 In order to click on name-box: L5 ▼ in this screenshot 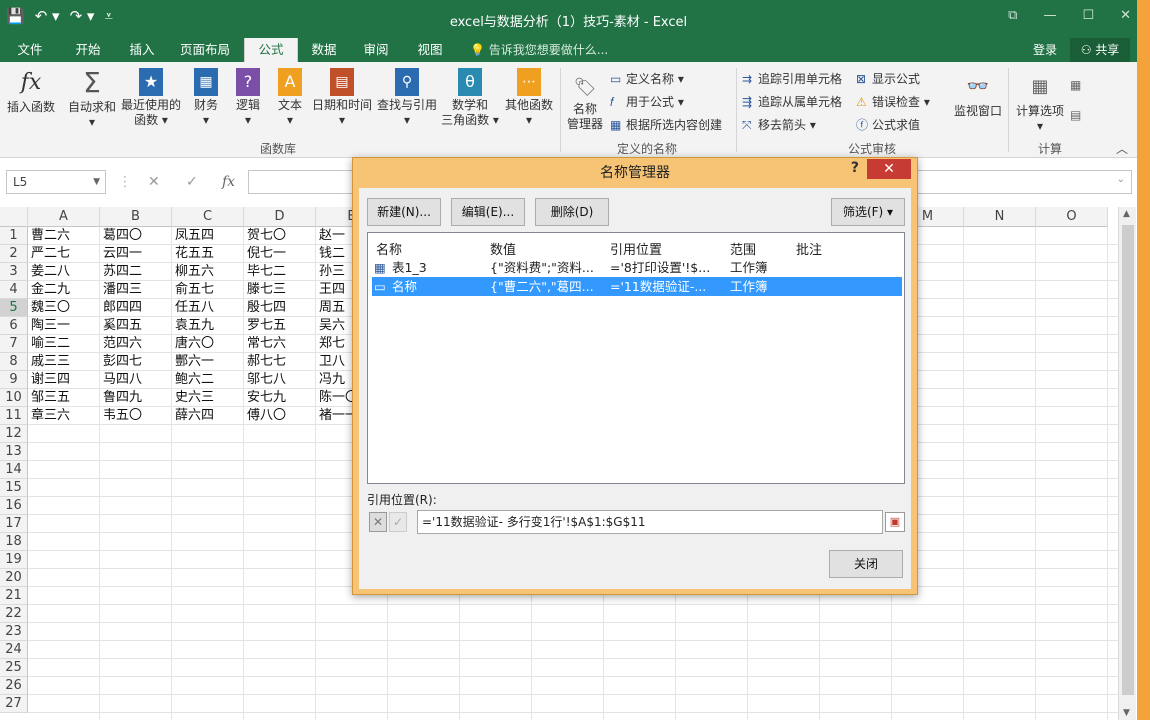, I will do `click(56, 182)`.